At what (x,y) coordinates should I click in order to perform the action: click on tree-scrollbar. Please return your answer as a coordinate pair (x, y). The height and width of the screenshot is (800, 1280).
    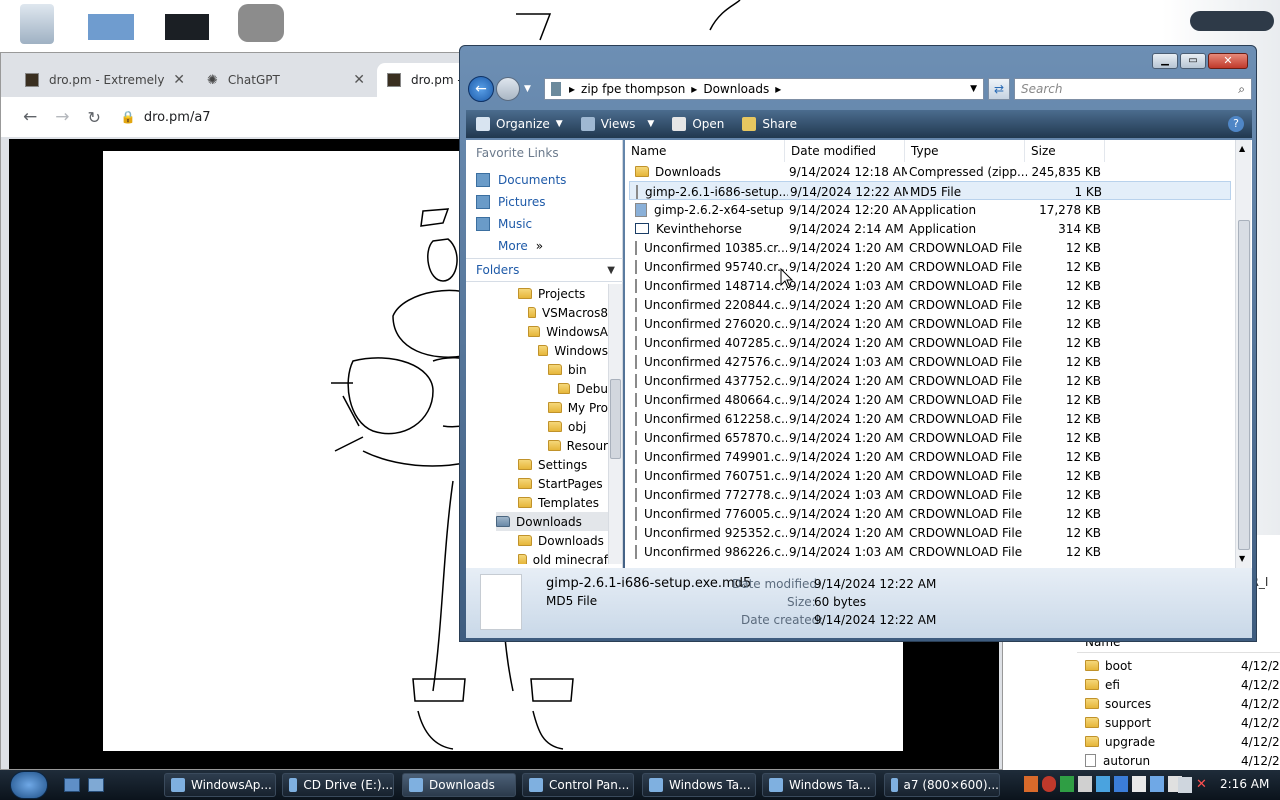
    Looking at the image, I should click on (615, 424).